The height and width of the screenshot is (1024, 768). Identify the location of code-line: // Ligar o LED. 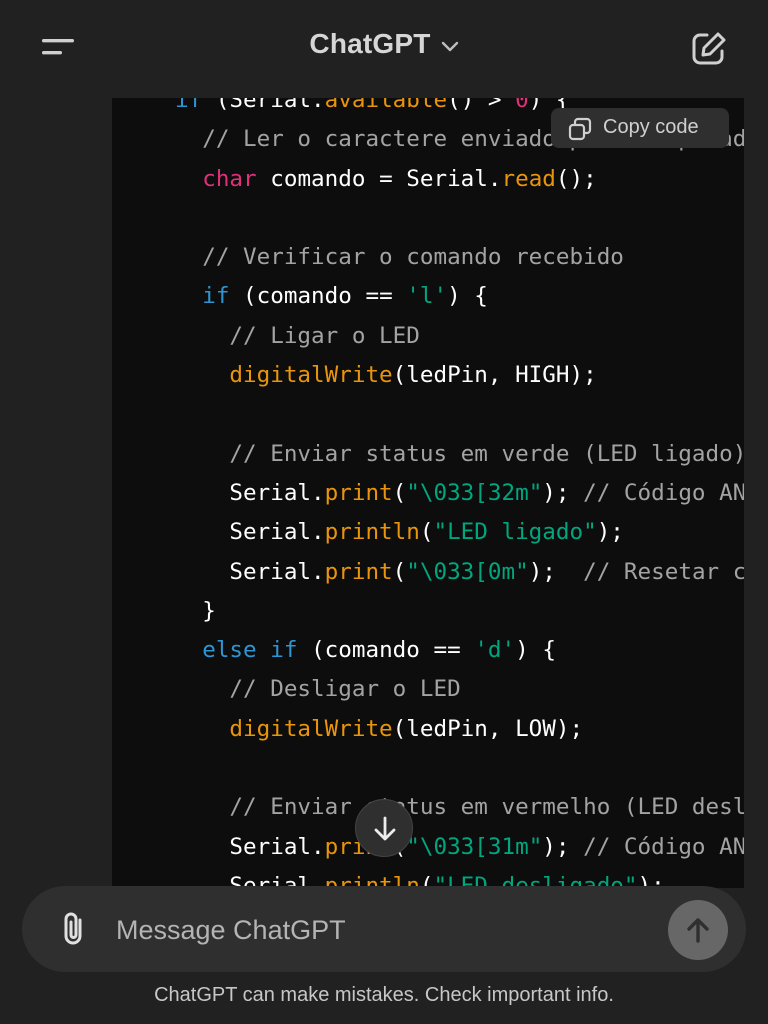
(324, 335).